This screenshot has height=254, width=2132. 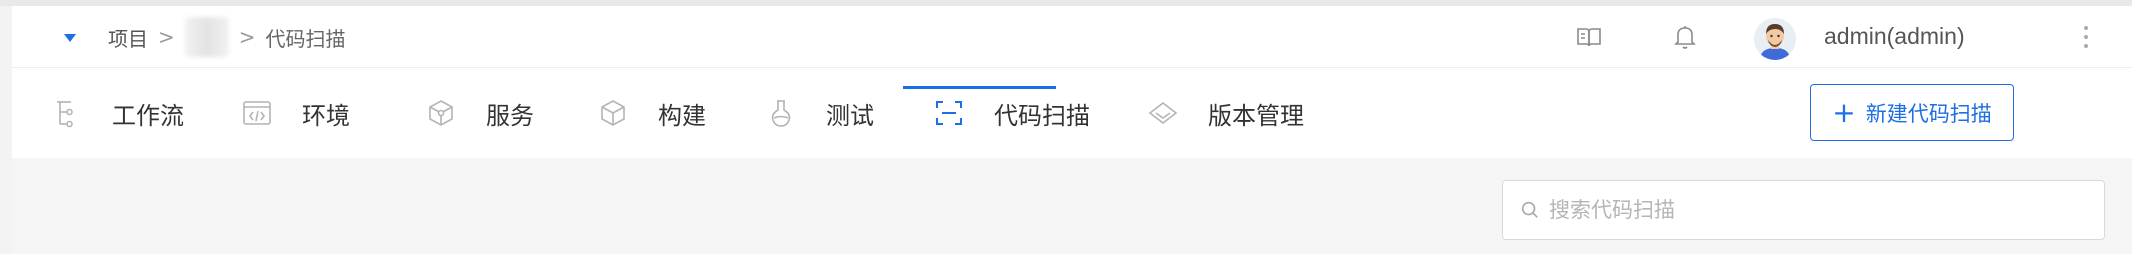 I want to click on active-tab-indicator, so click(x=979, y=87).